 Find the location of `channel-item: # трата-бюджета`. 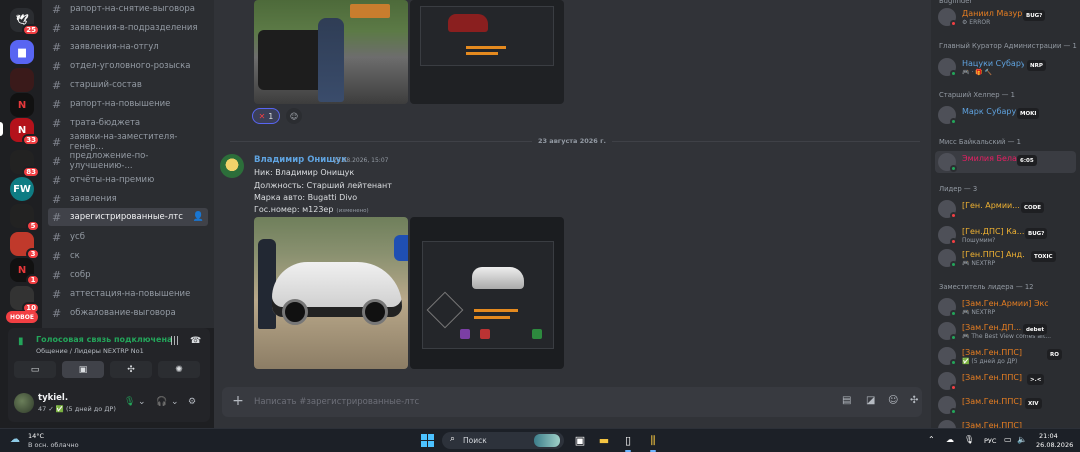

channel-item: # трата-бюджета is located at coordinates (128, 123).